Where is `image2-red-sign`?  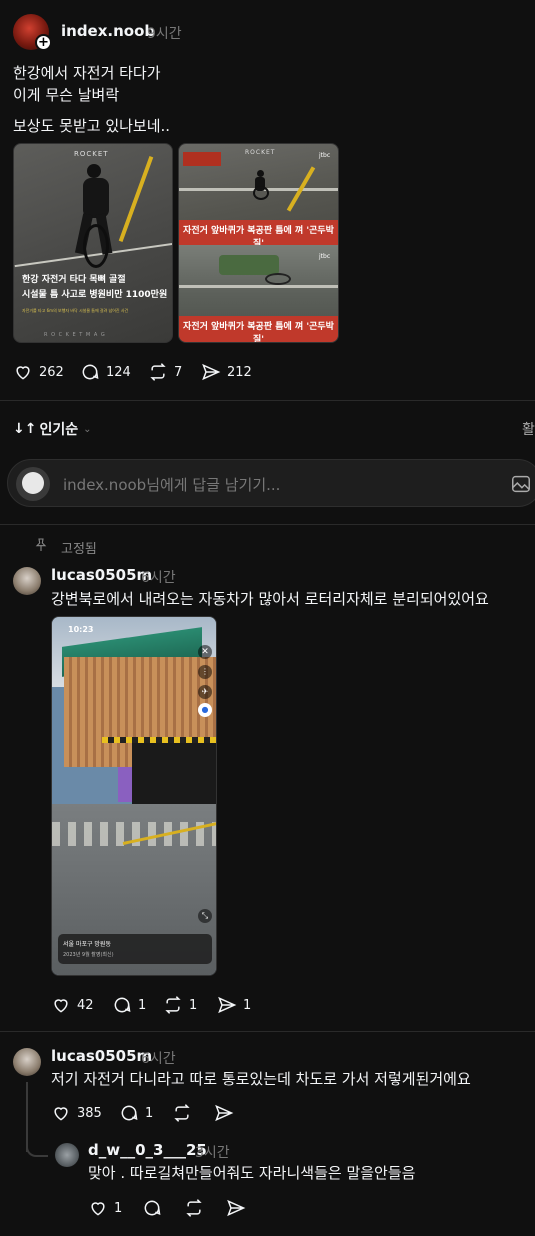 image2-red-sign is located at coordinates (202, 159).